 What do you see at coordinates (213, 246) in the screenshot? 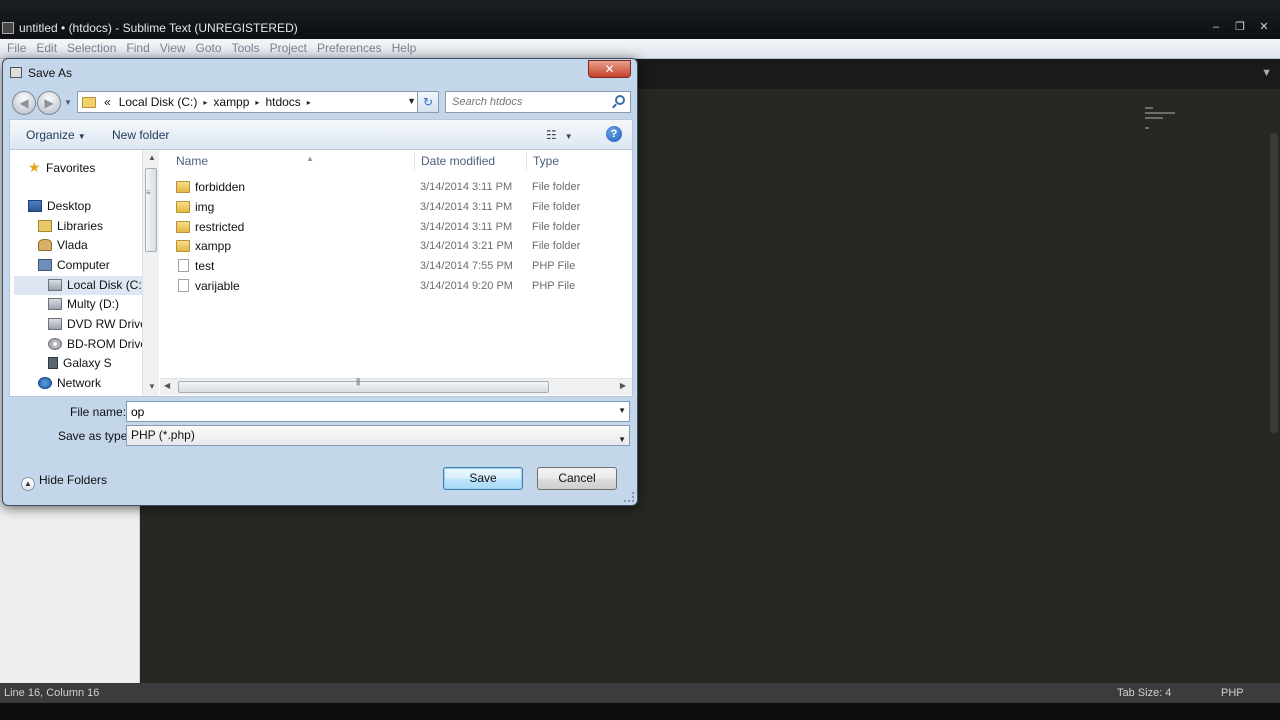
I see `file-name: xampp` at bounding box center [213, 246].